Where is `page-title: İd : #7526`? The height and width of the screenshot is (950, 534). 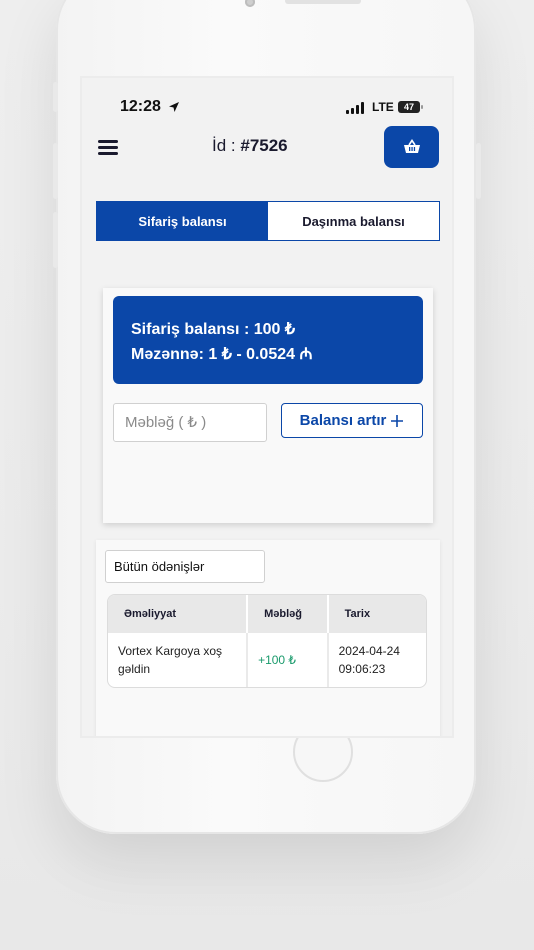
page-title: İd : #7526 is located at coordinates (250, 146).